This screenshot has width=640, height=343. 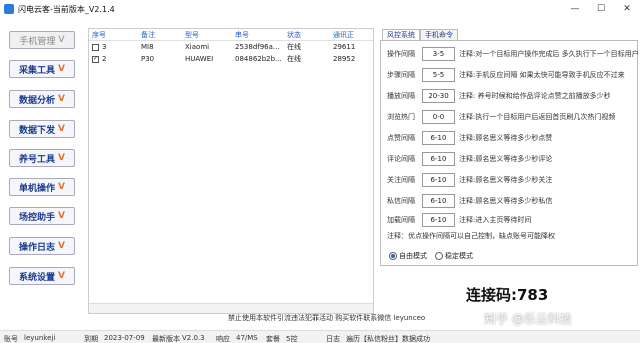 I want to click on interval-input: 0-0, so click(x=438, y=117).